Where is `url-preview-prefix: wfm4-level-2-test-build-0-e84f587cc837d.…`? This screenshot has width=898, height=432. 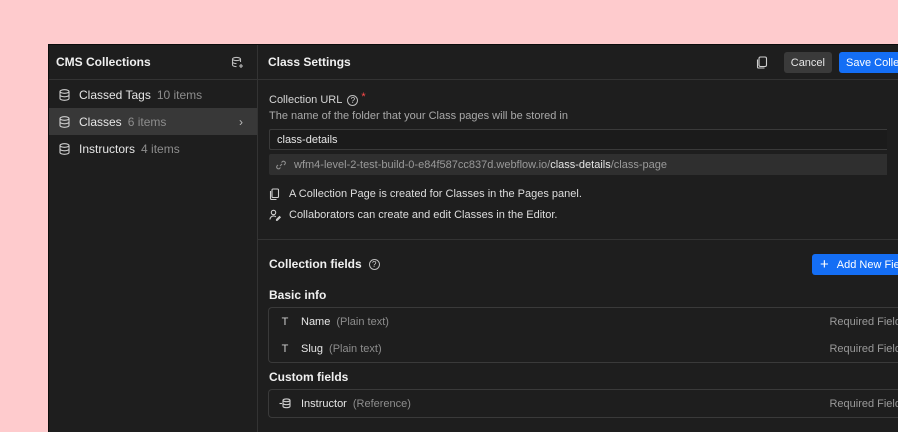
url-preview-prefix: wfm4-level-2-test-build-0-e84f587cc837d.… is located at coordinates (422, 164).